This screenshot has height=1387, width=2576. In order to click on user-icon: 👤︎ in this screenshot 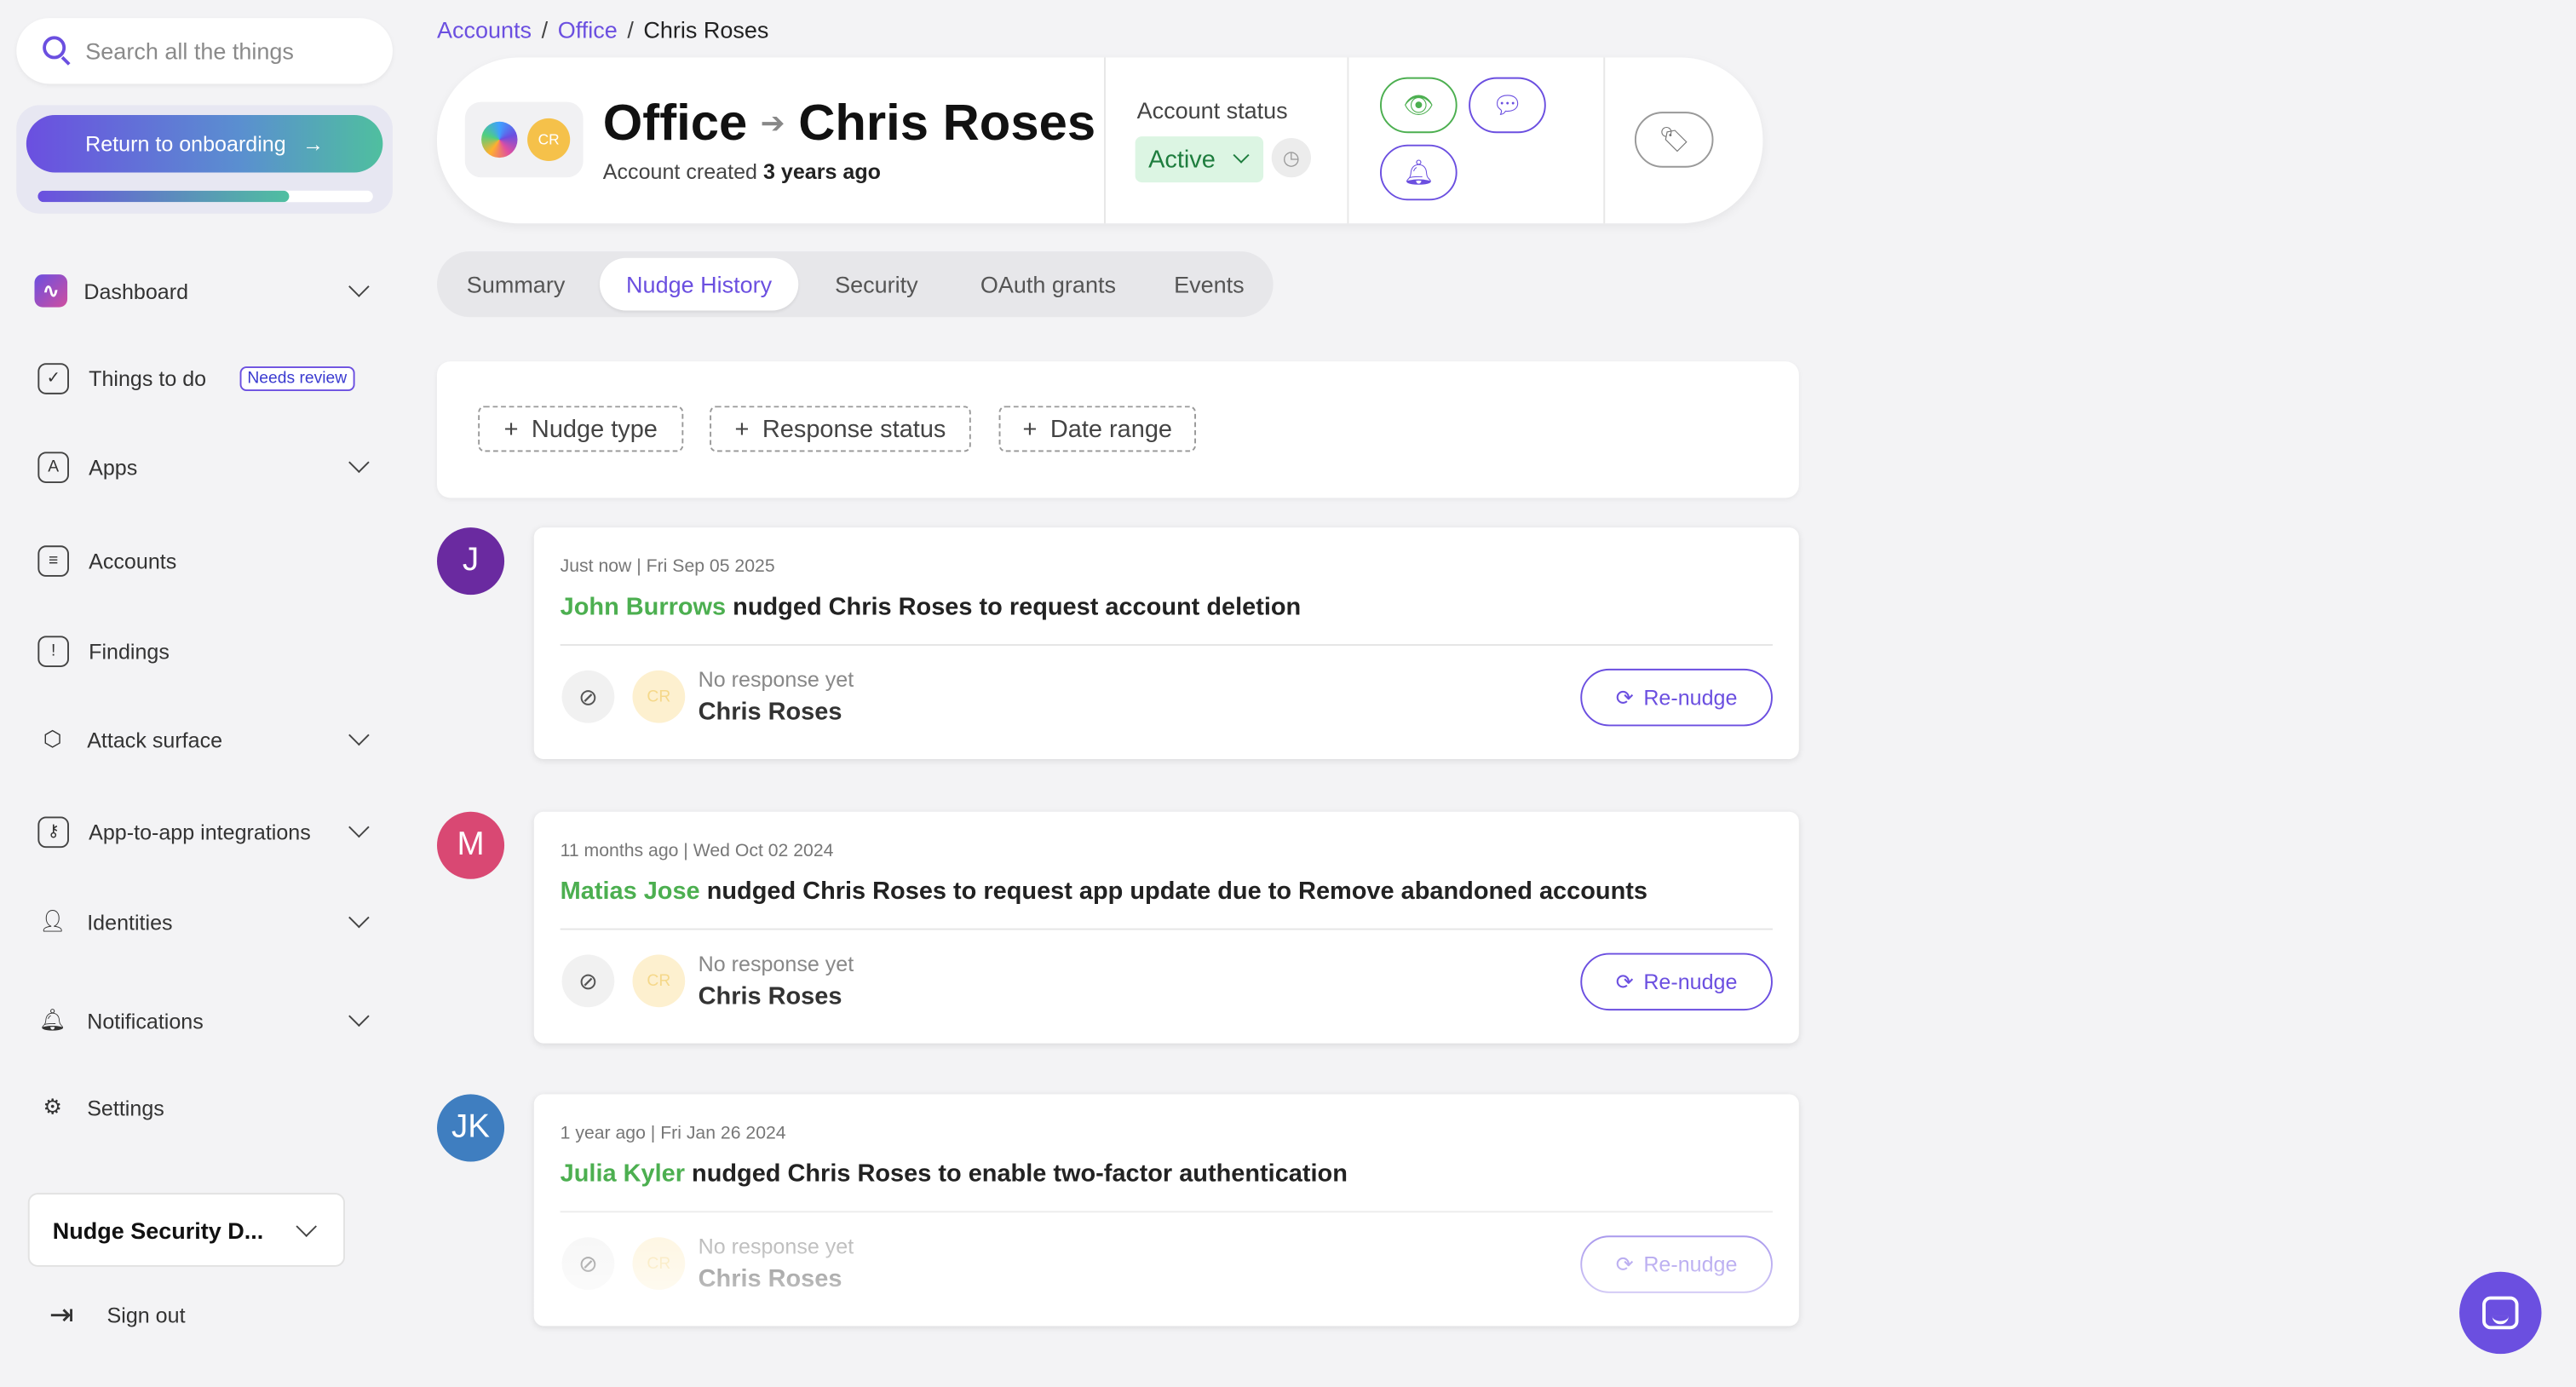, I will do `click(52, 921)`.